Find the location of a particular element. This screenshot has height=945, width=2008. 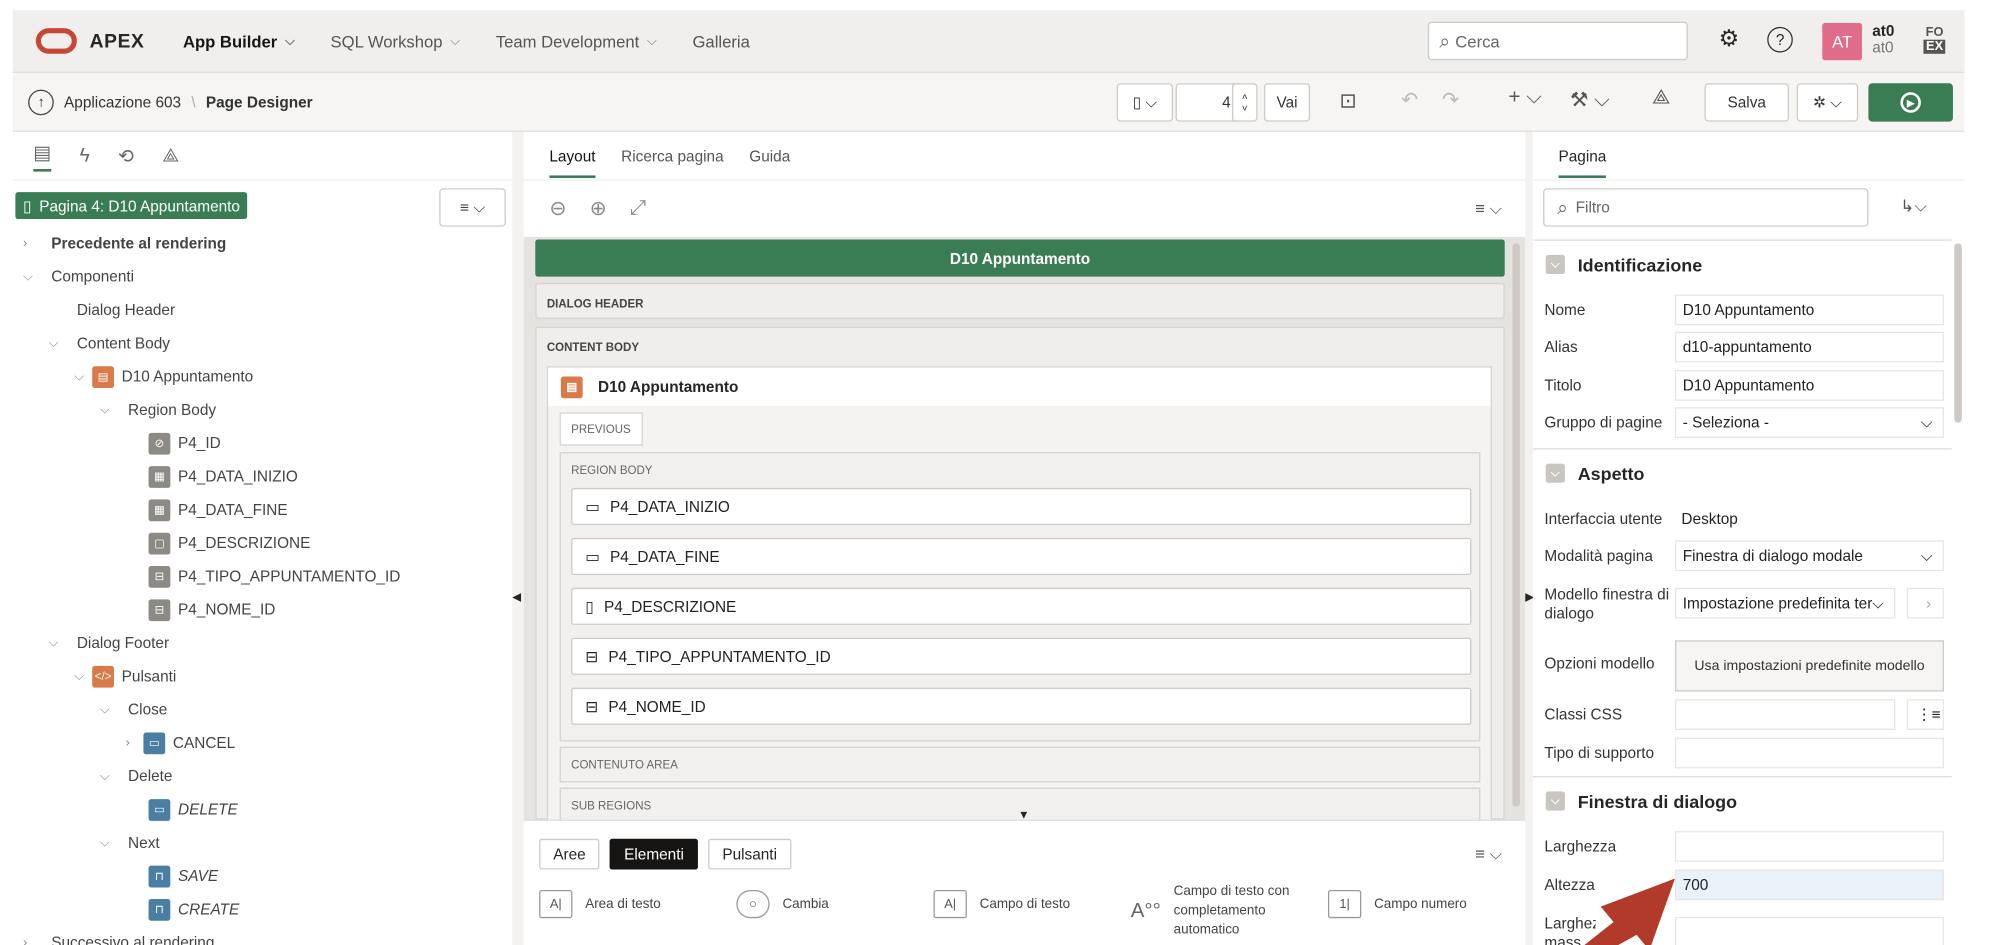

supporto-field is located at coordinates (1809, 753).